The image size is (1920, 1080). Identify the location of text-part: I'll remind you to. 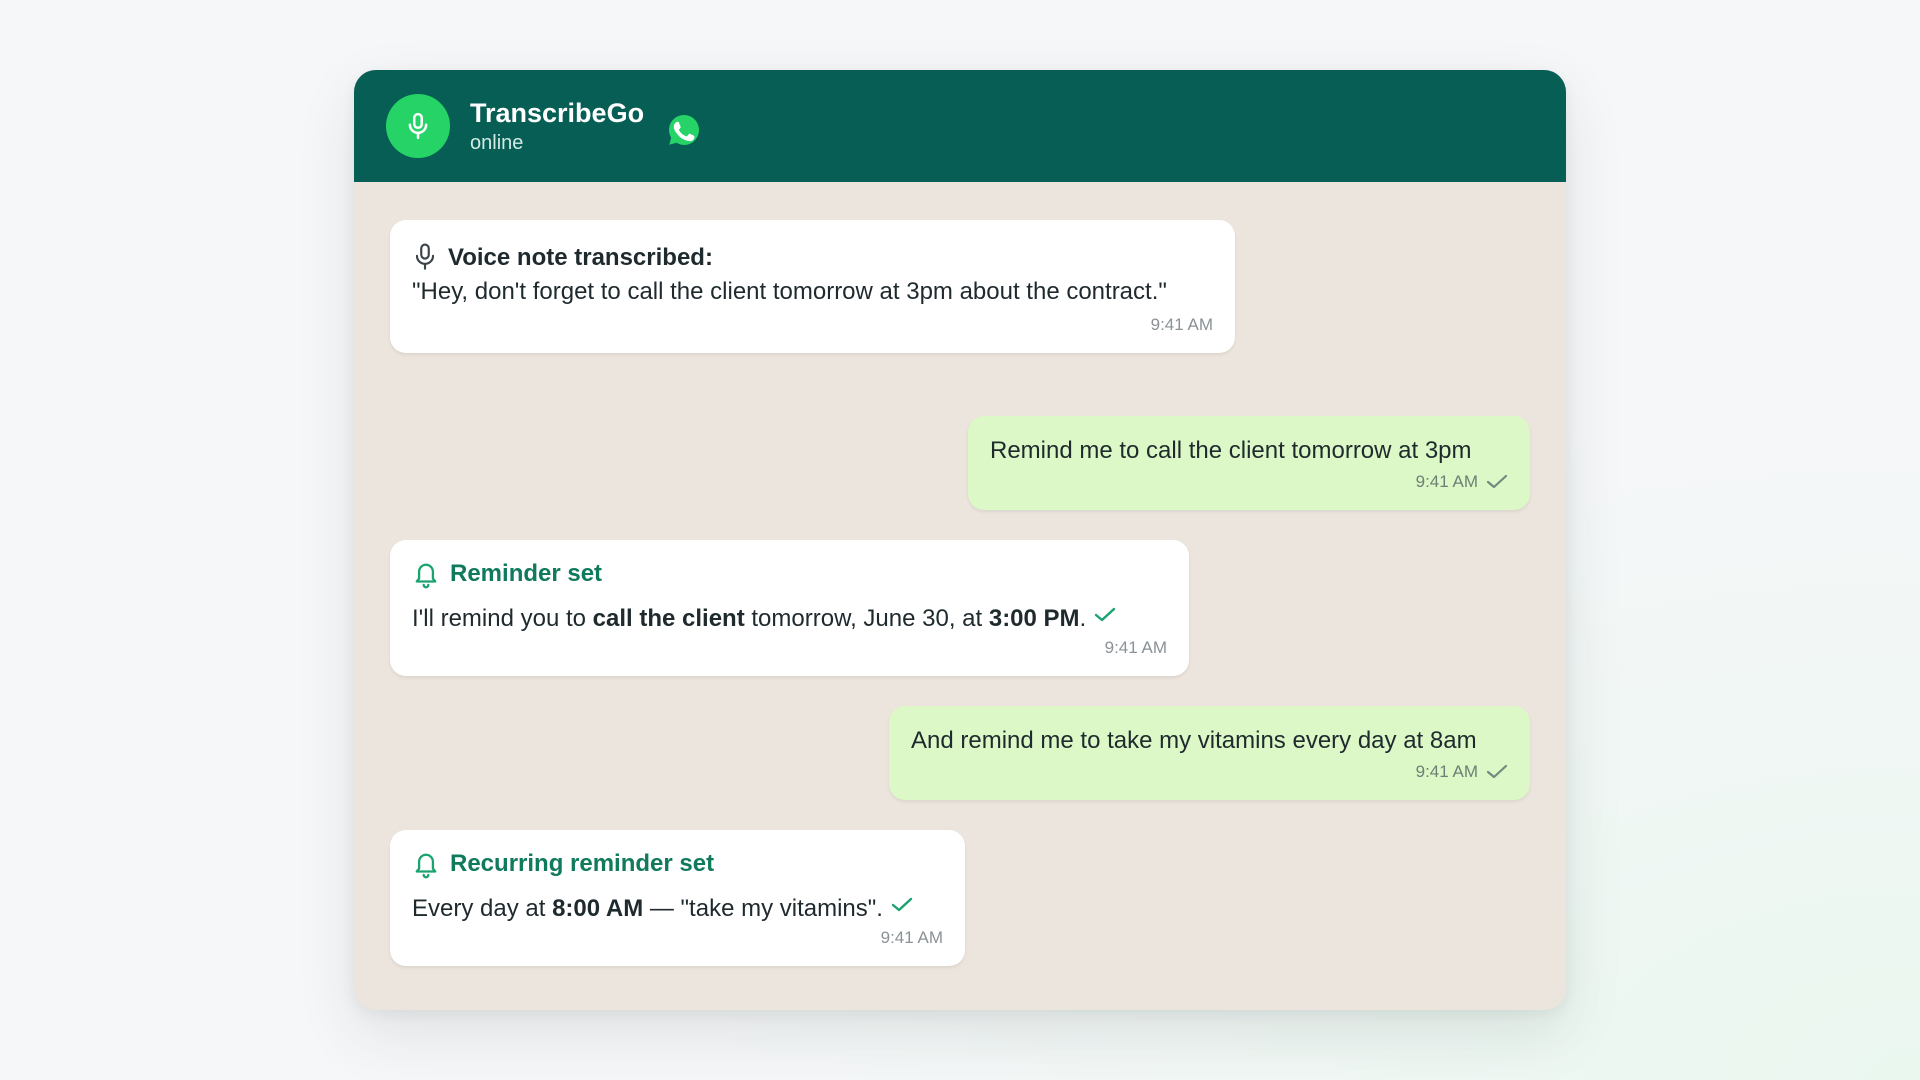
(502, 618).